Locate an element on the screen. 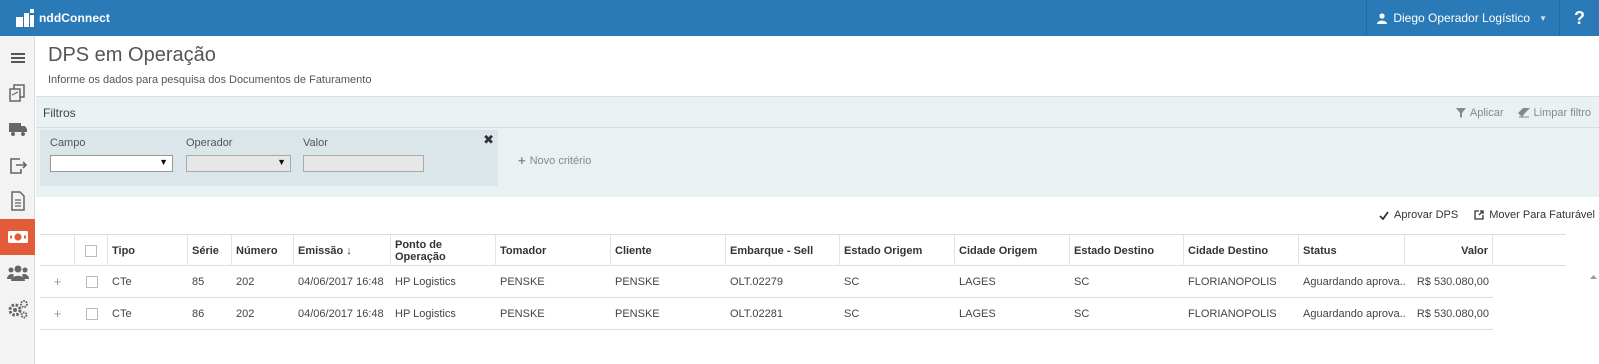 This screenshot has width=1599, height=364. clear-filter-button: Limpar filtro is located at coordinates (1554, 113).